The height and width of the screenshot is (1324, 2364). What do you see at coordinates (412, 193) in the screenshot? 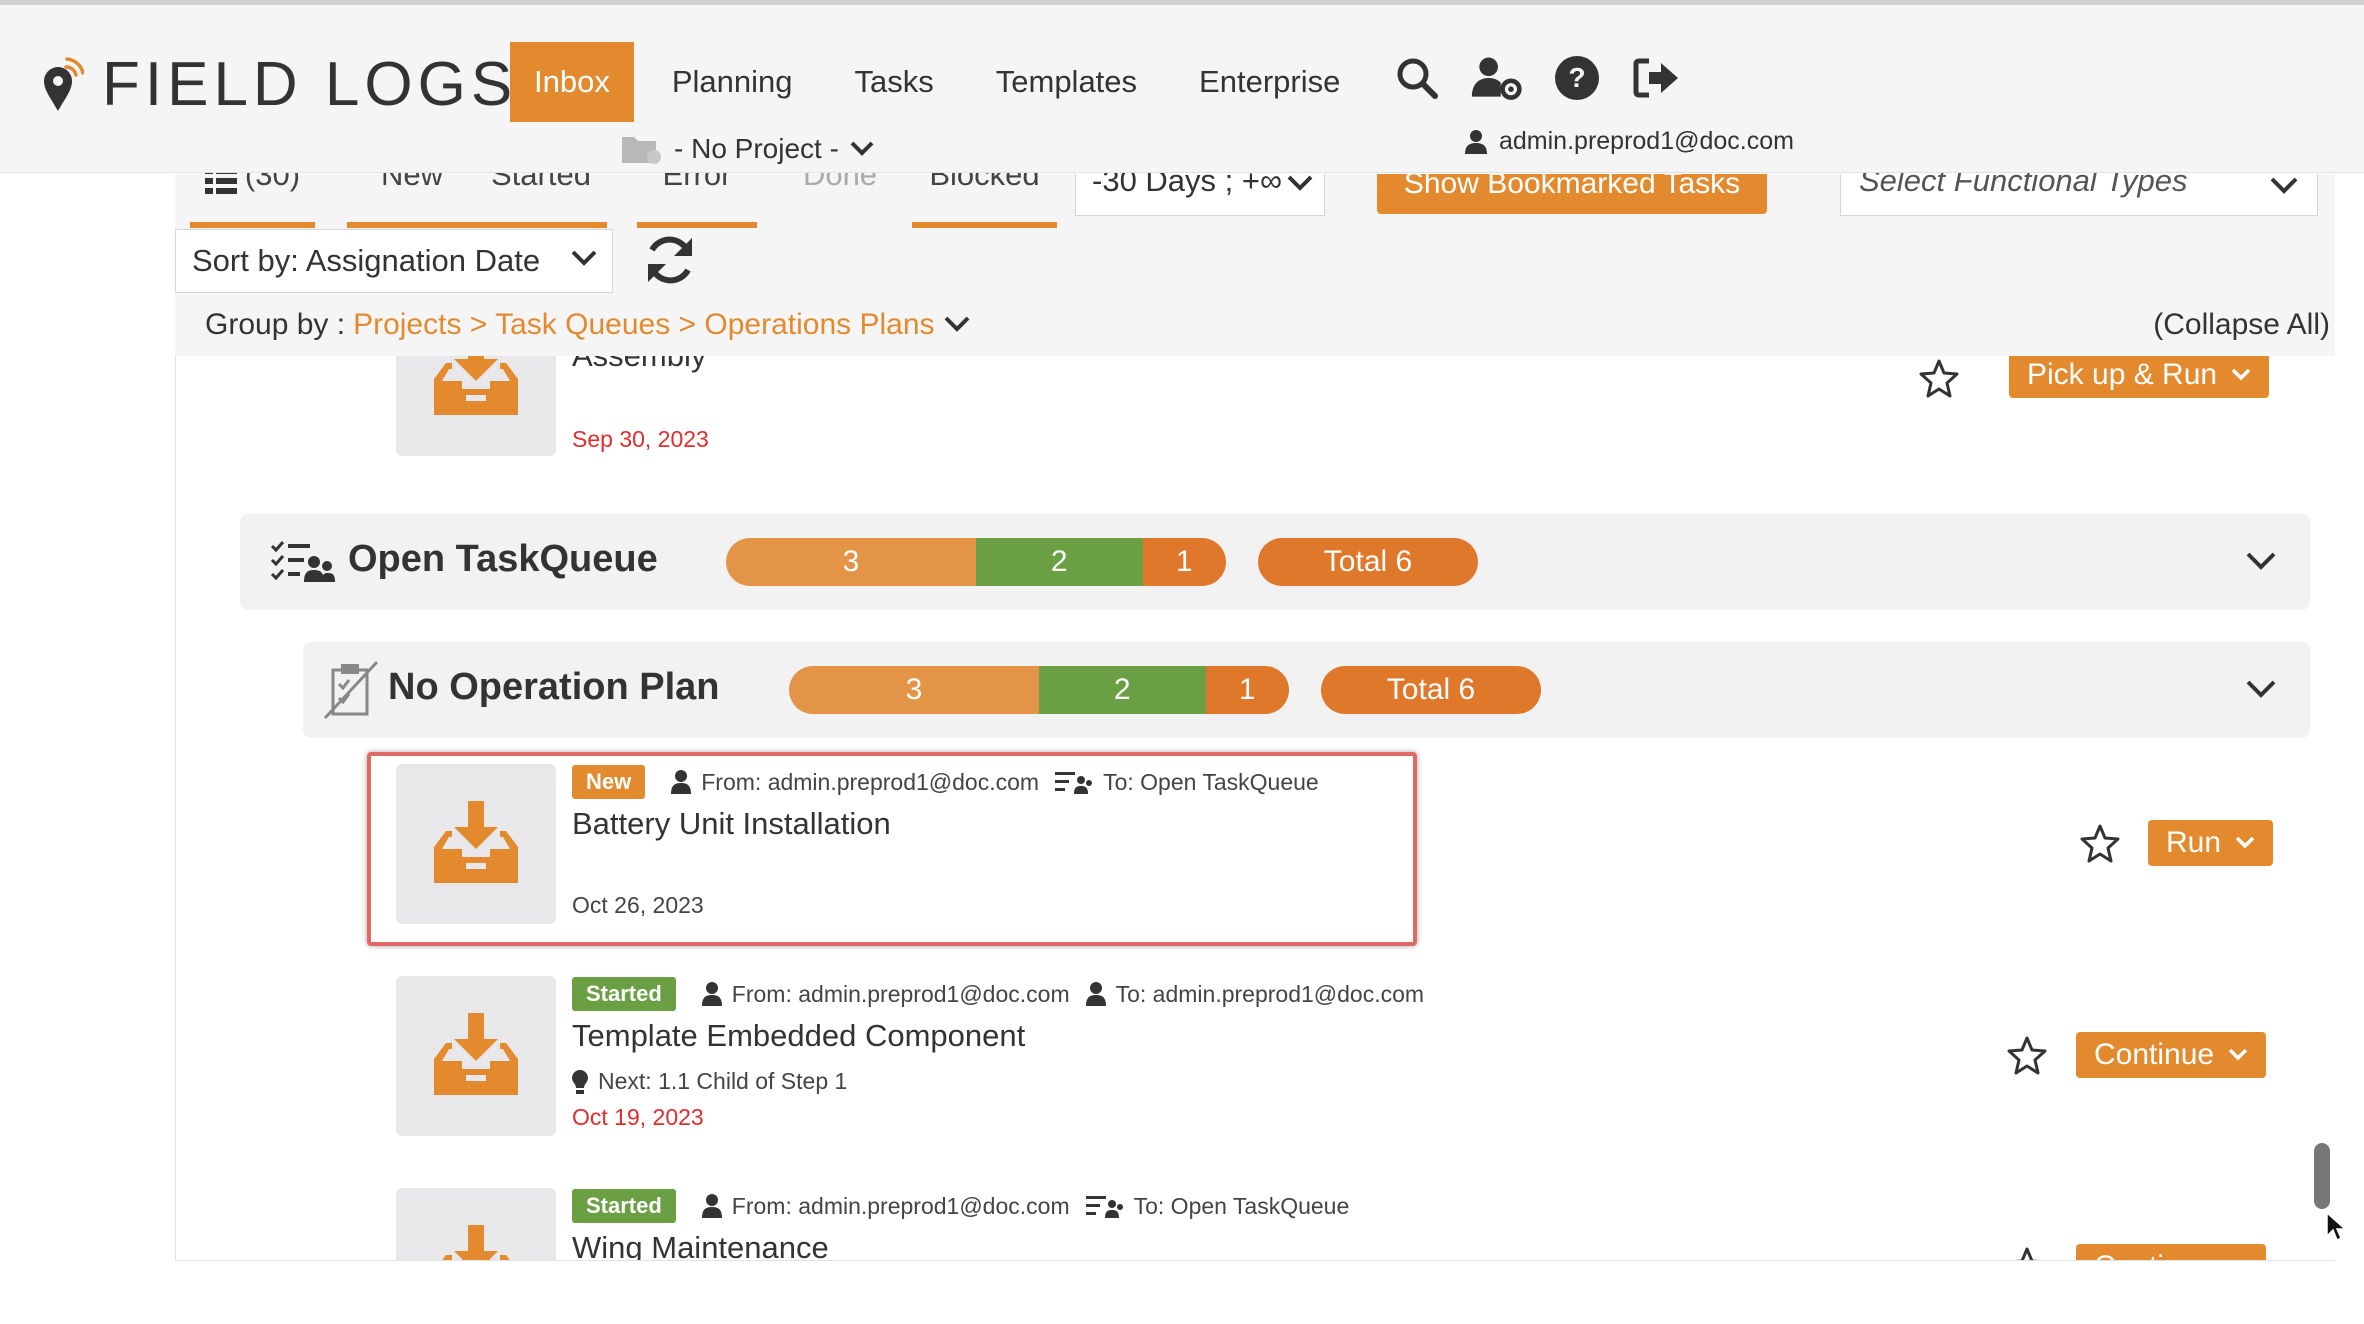
I see `filter-tab-new: New` at bounding box center [412, 193].